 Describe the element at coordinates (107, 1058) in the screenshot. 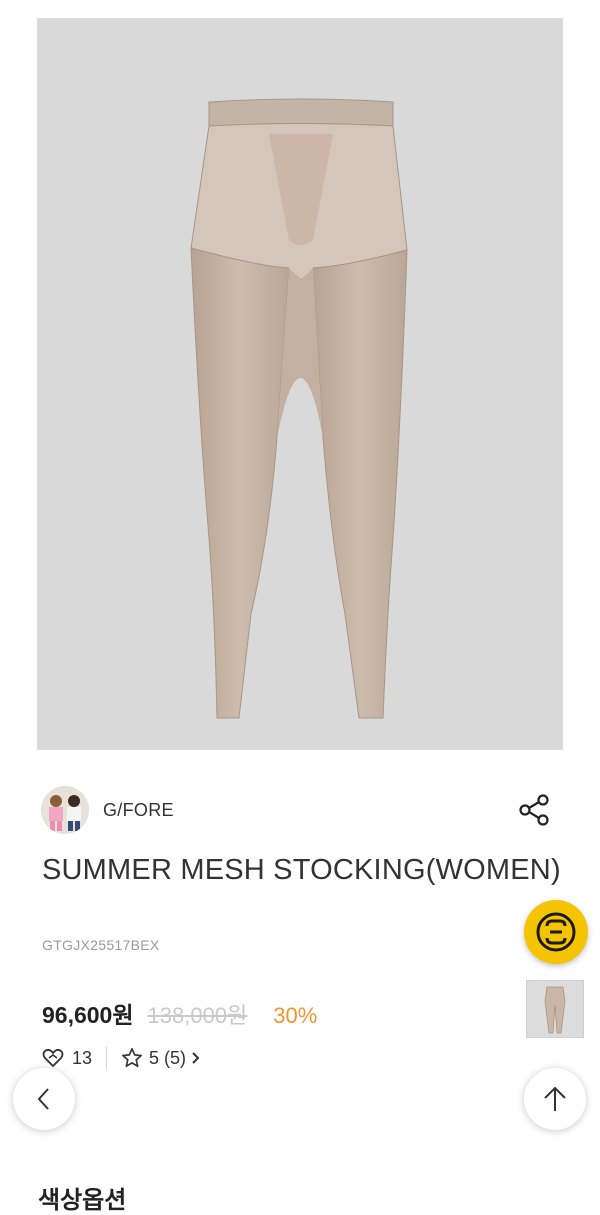

I see `divider` at that location.